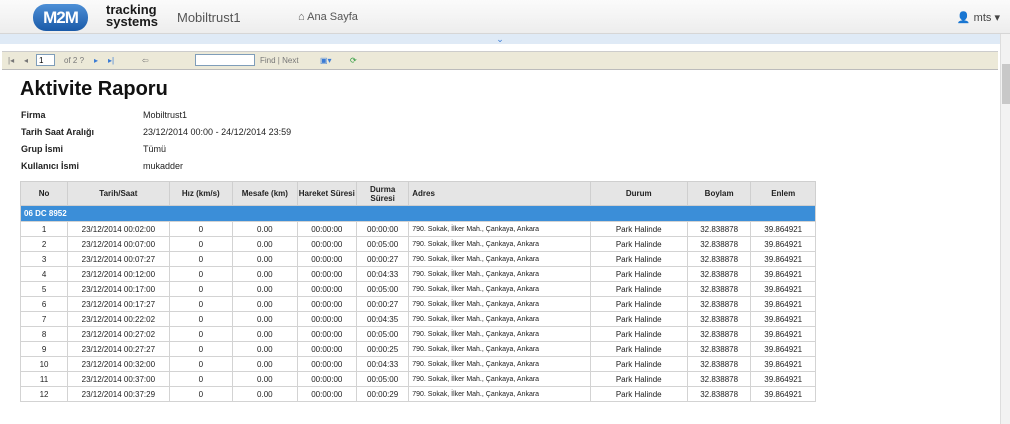 The image size is (1010, 424). I want to click on table-cell: 23/12/2014 00:02:00, so click(118, 229).